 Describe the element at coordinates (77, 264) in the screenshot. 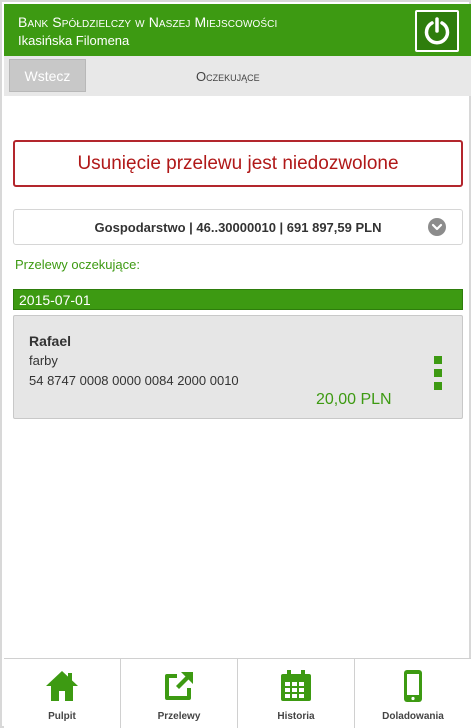

I see `section-label: Przelewy oczekujące:` at that location.